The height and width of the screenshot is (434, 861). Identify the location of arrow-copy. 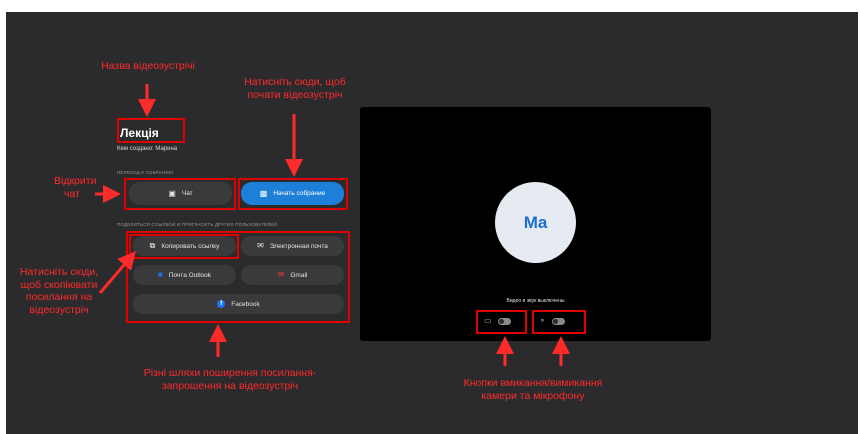
(117, 272).